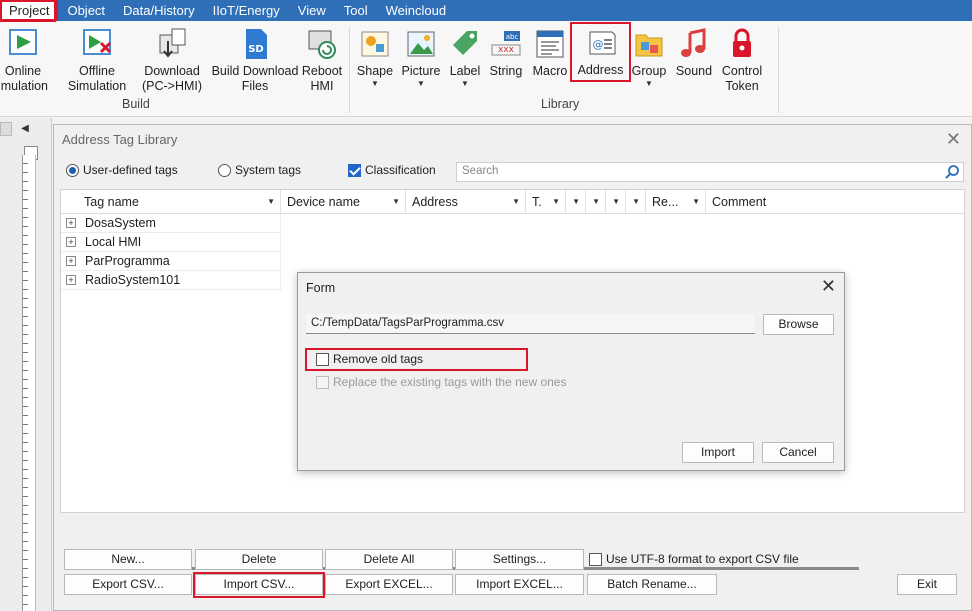 The width and height of the screenshot is (972, 611). What do you see at coordinates (694, 44) in the screenshot?
I see `music-note-icon` at bounding box center [694, 44].